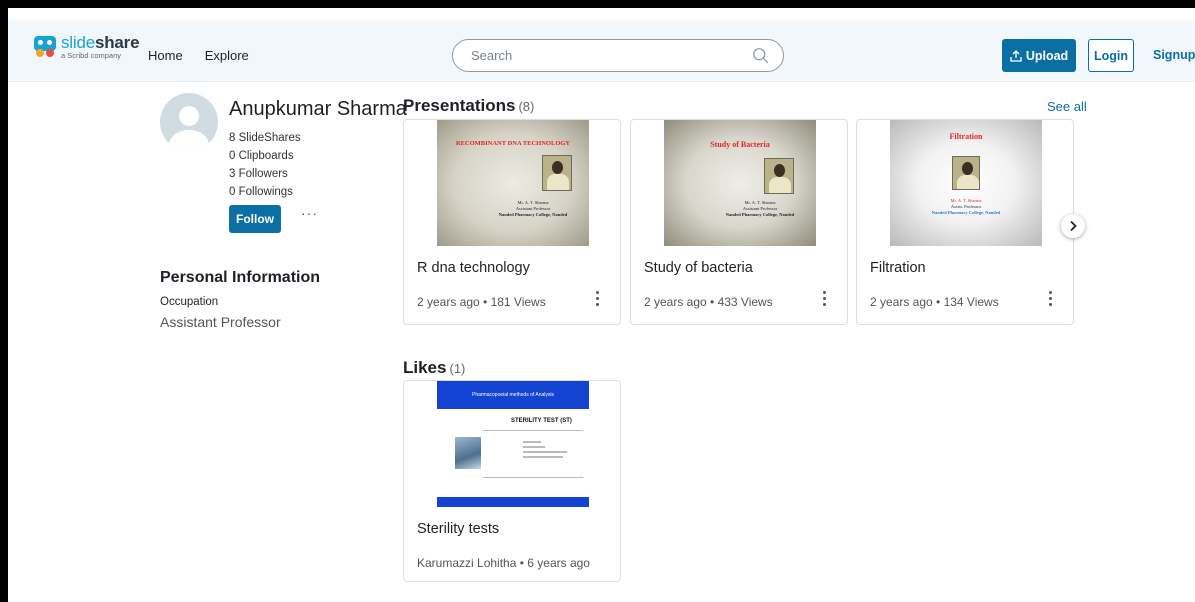  I want to click on stat-clipboards: 0 Clipboards, so click(265, 156).